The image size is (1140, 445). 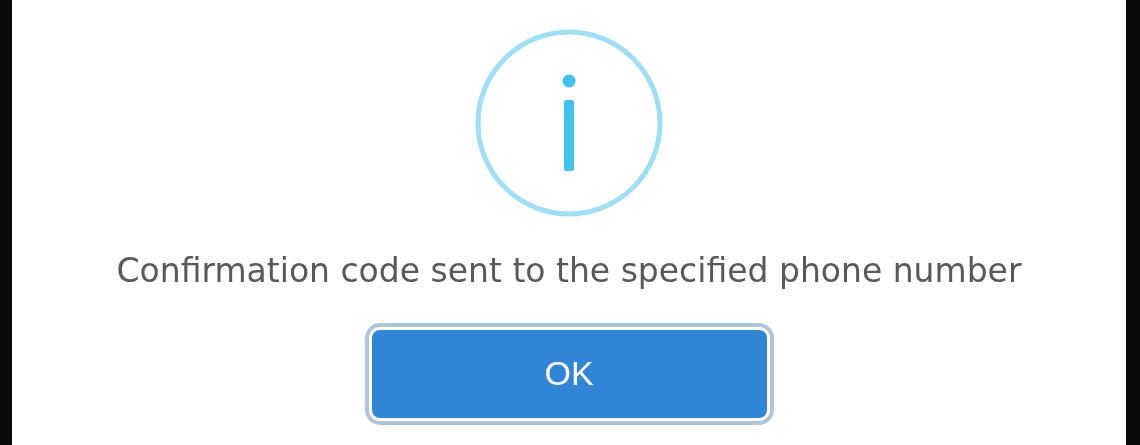 What do you see at coordinates (569, 123) in the screenshot?
I see `info-icon` at bounding box center [569, 123].